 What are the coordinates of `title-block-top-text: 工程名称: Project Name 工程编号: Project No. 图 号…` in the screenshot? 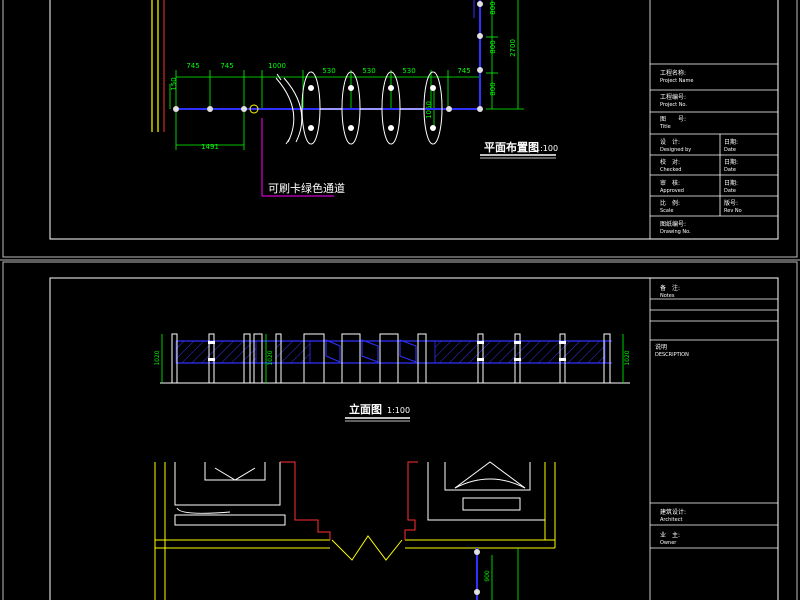 It's located at (700, 152).